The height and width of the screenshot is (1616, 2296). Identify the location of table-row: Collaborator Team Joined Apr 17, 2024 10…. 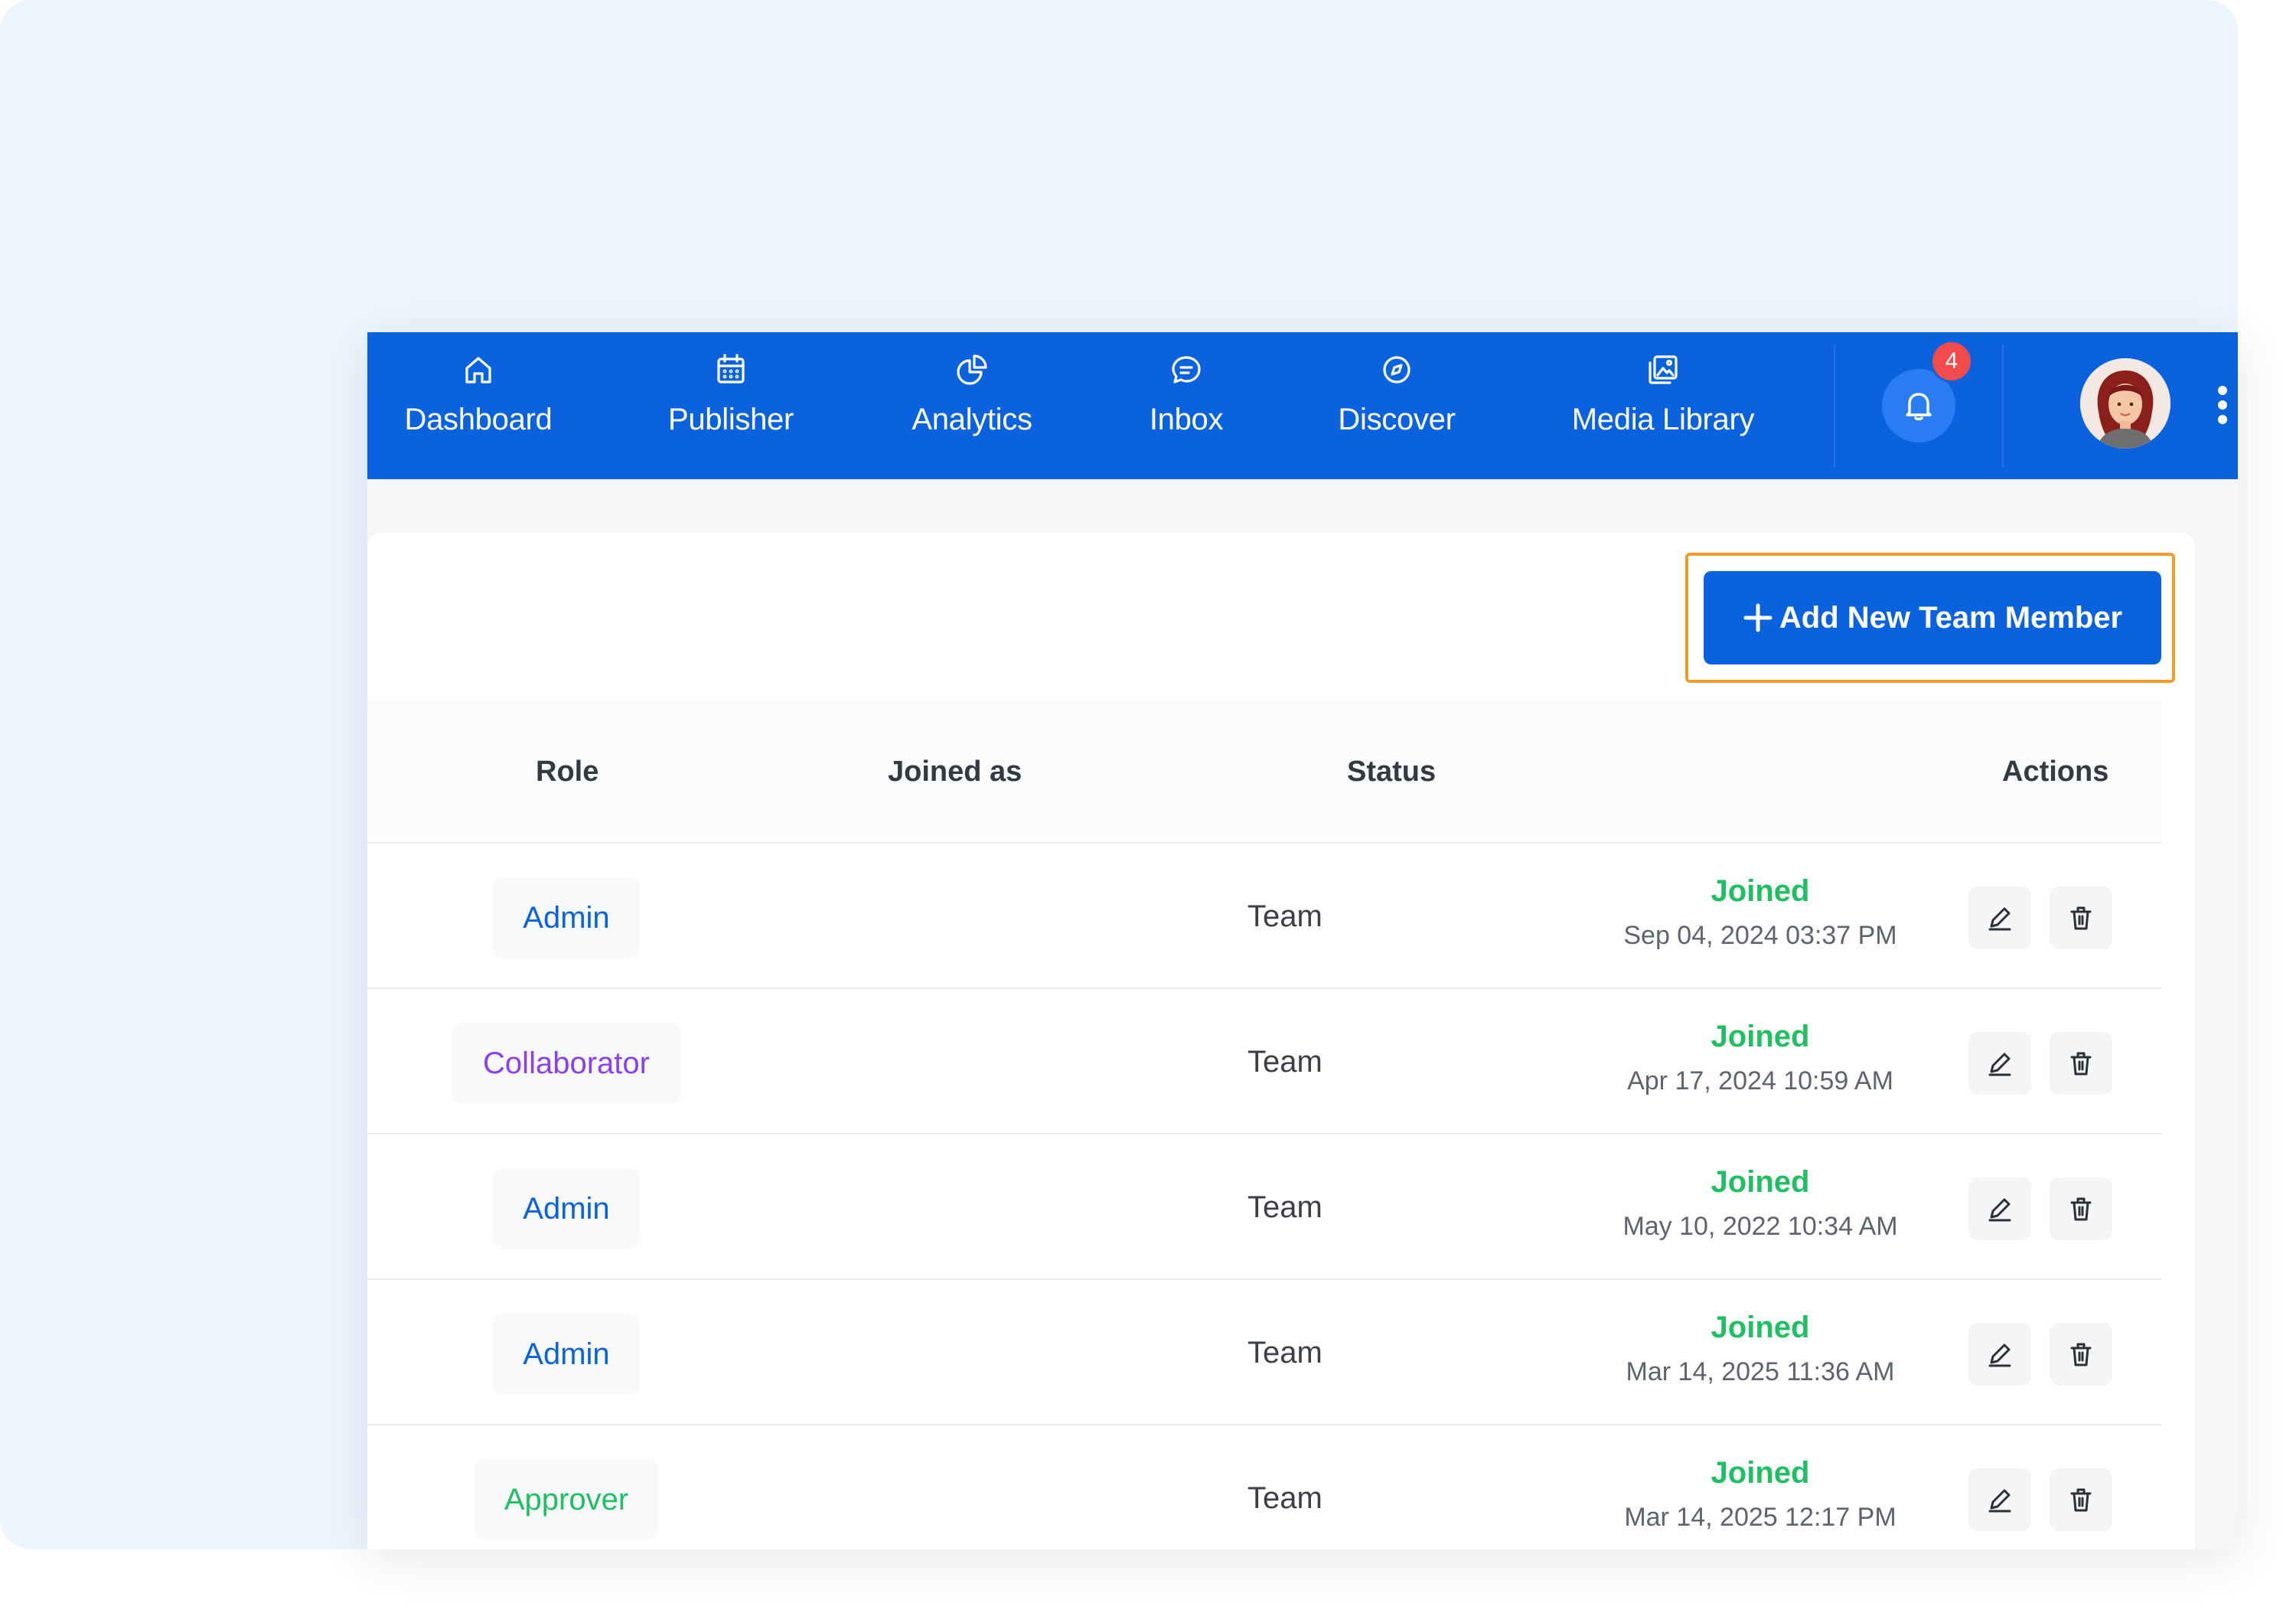
(1264, 1061).